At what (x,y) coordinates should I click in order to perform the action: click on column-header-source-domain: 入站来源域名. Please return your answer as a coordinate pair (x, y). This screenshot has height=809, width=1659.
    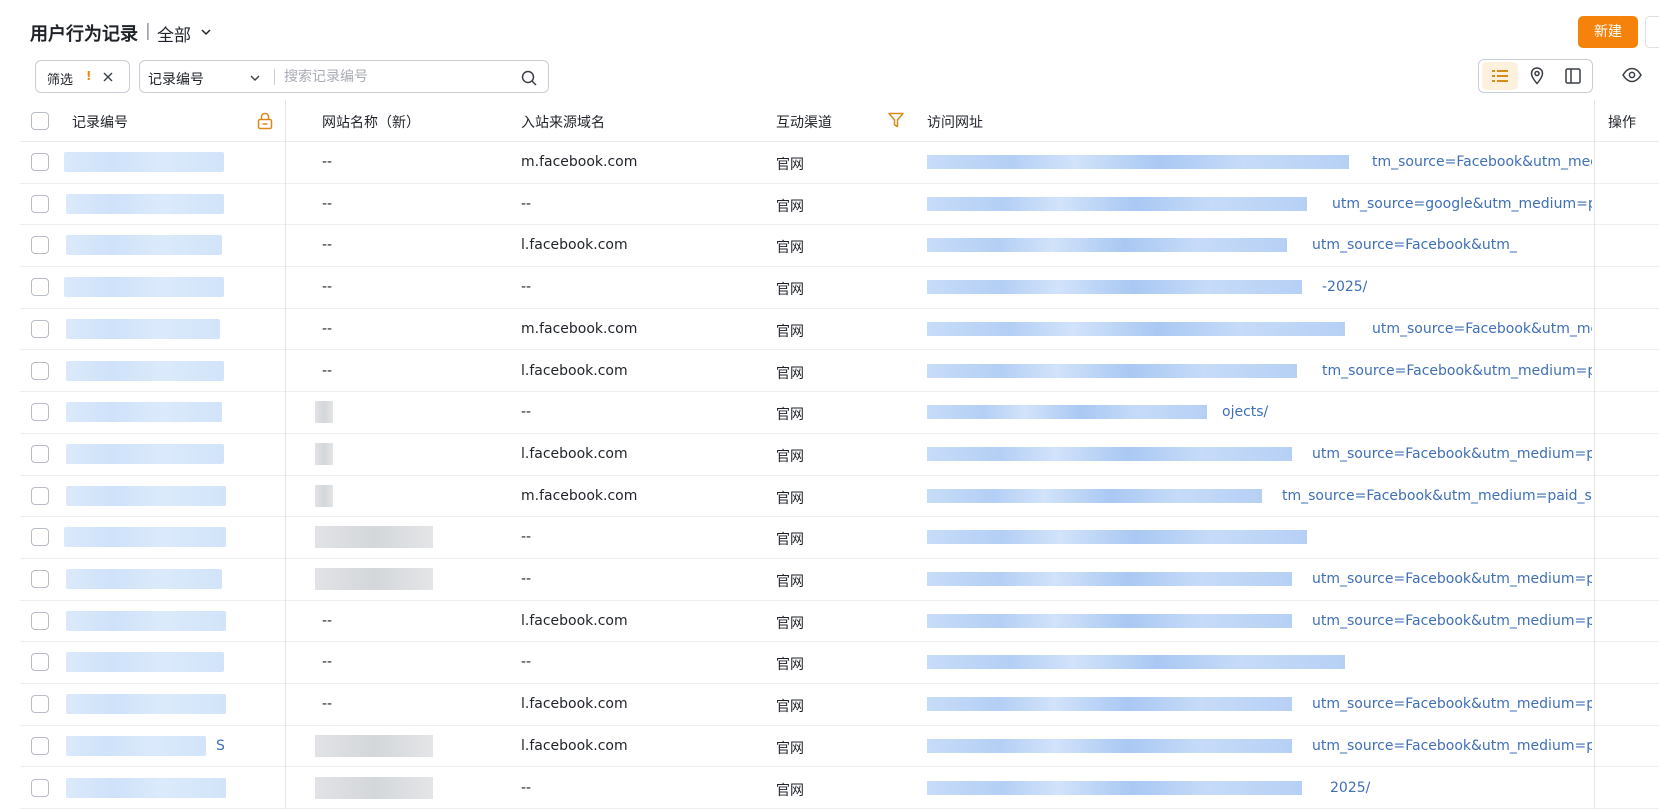
    Looking at the image, I should click on (563, 122).